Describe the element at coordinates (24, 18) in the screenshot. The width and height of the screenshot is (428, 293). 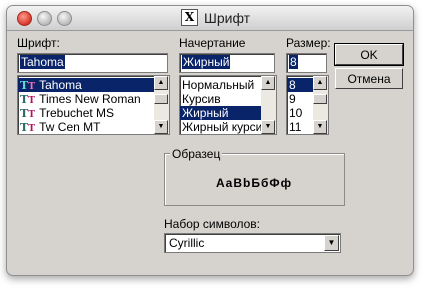
I see `close-window-button` at that location.